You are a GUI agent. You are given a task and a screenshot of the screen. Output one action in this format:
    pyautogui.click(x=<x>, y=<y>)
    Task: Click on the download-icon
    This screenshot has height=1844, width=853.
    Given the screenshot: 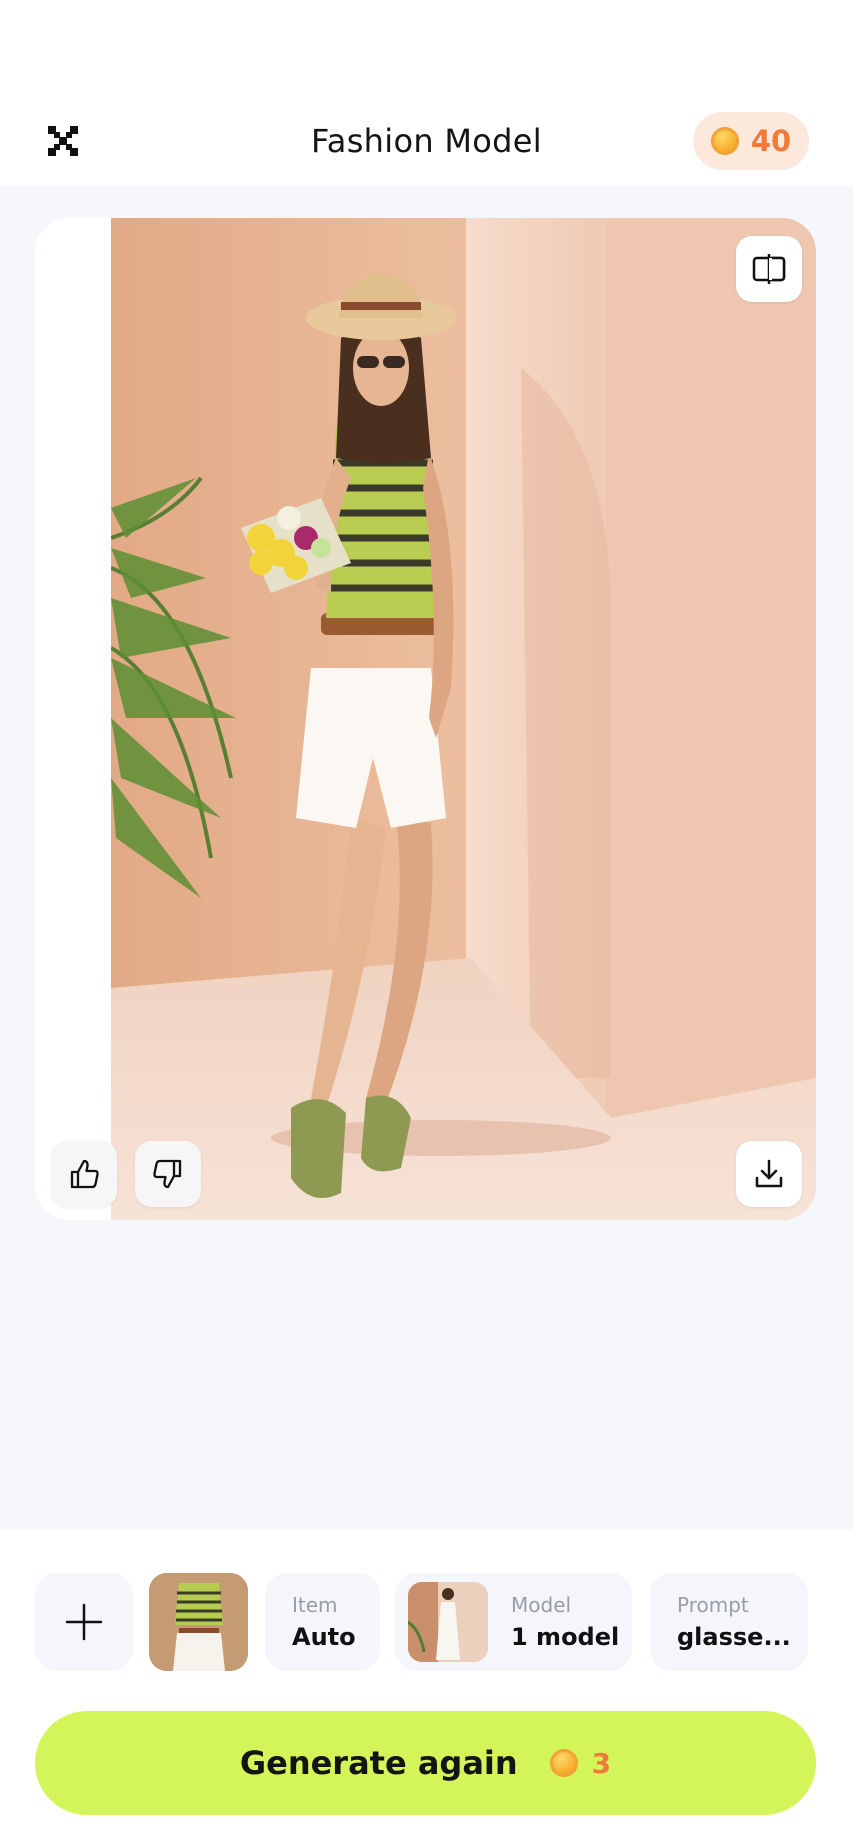 What is the action you would take?
    pyautogui.click(x=769, y=1173)
    